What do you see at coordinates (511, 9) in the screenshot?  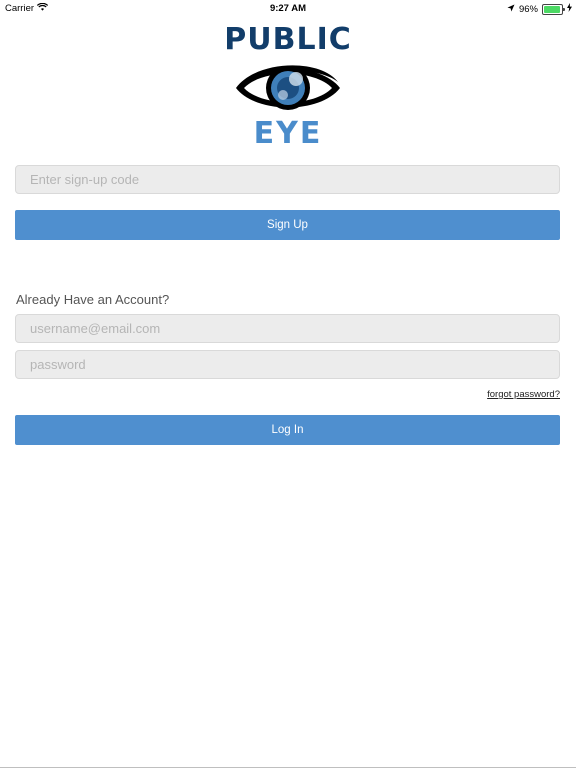 I see `location-arrow-icon` at bounding box center [511, 9].